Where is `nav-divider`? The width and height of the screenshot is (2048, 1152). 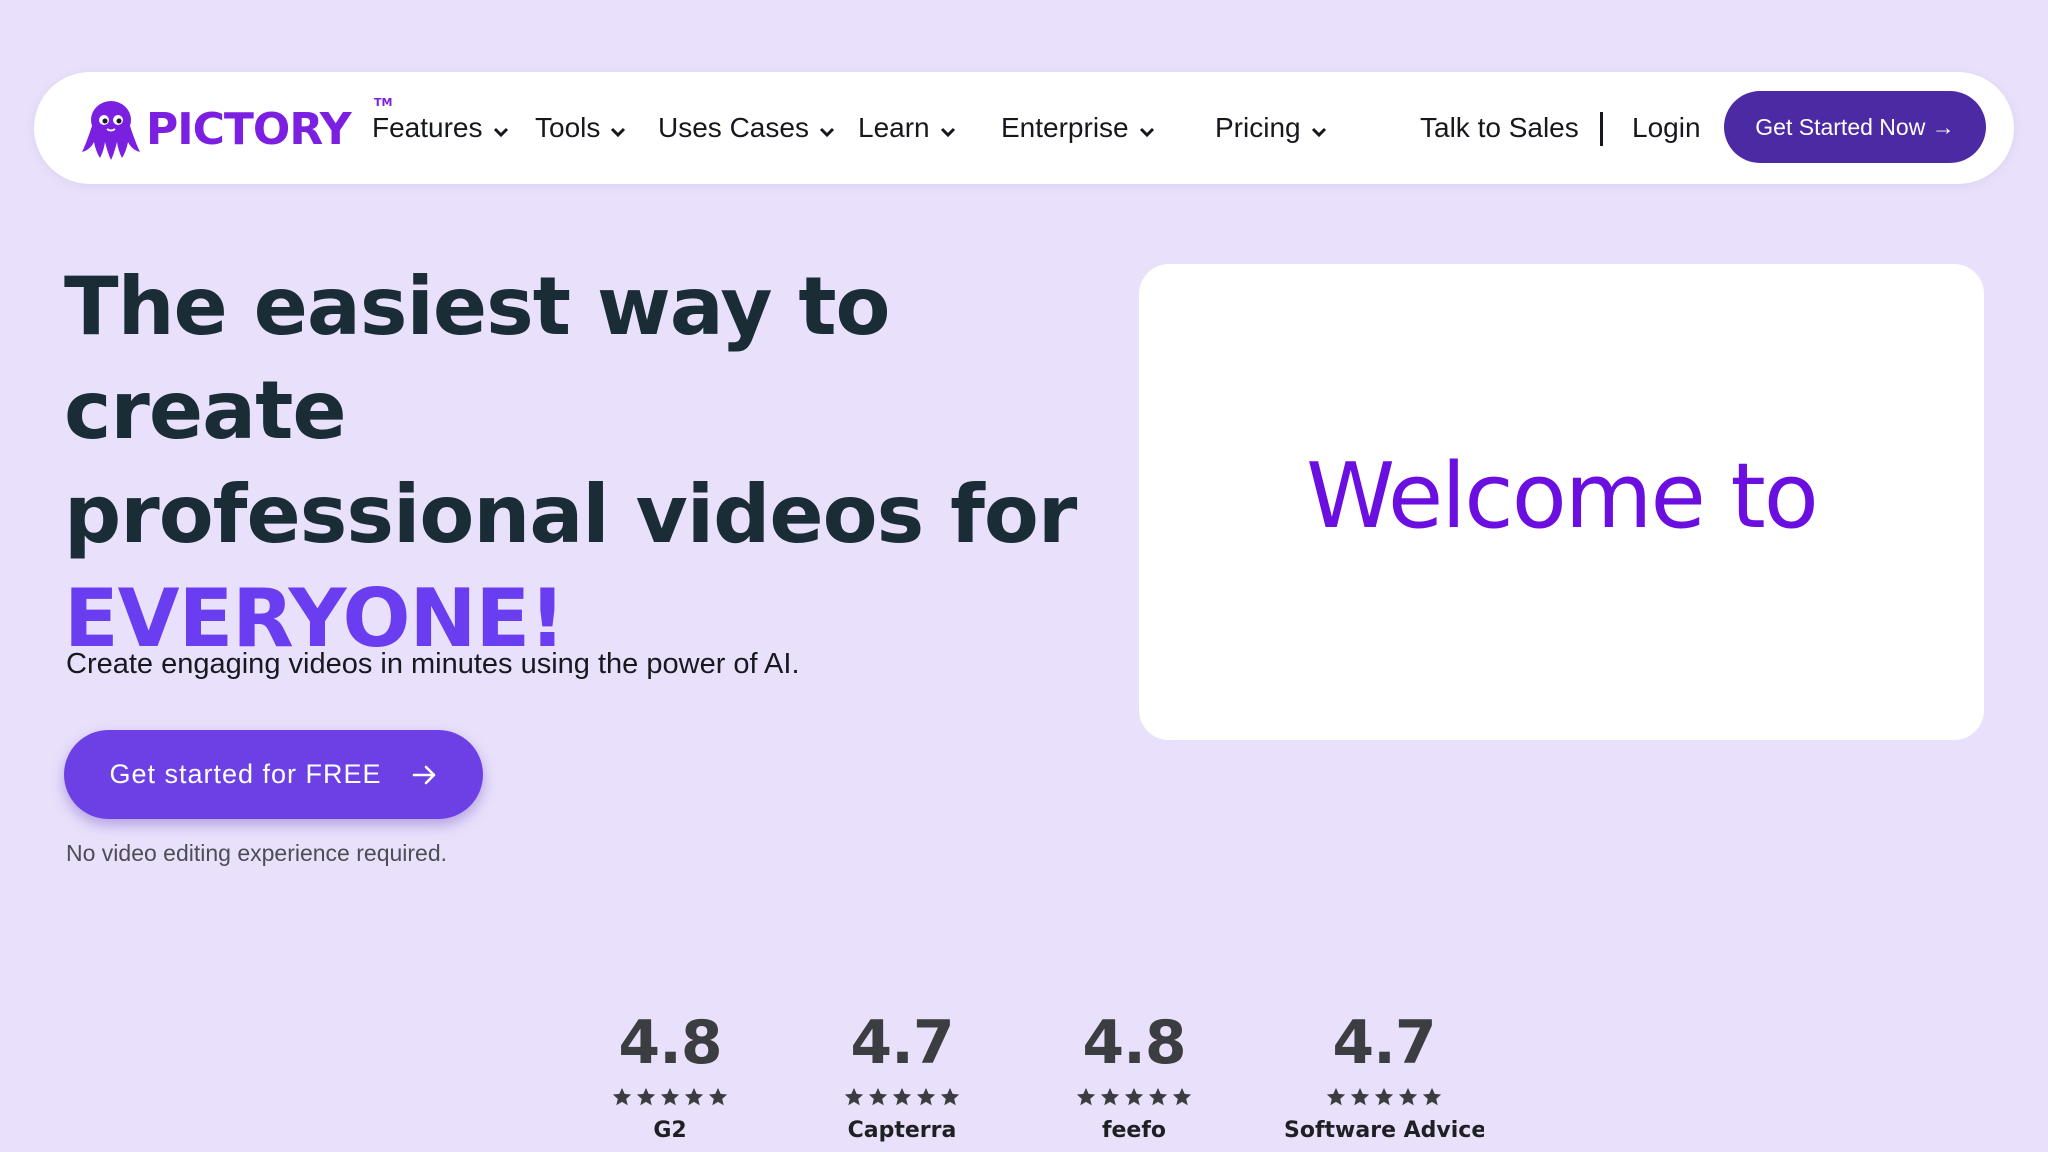 nav-divider is located at coordinates (1601, 129).